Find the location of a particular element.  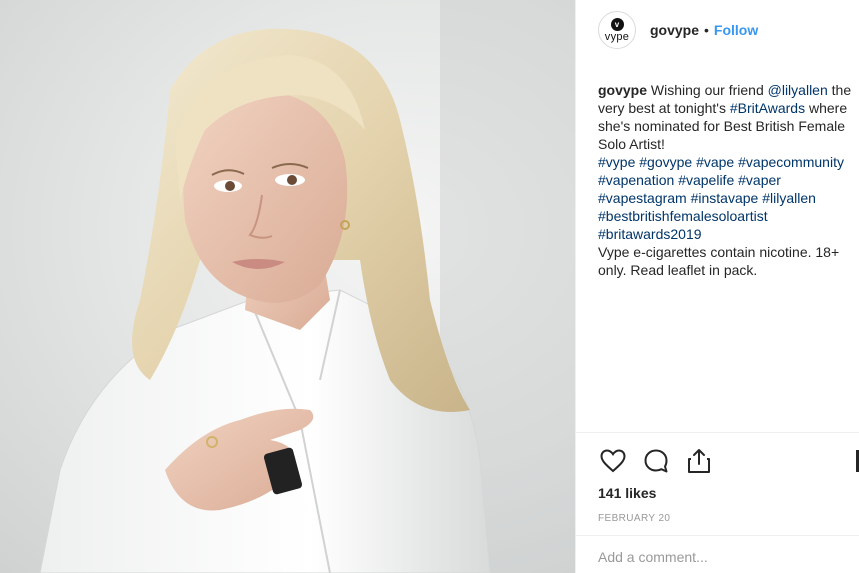

hashtag-link: #vype is located at coordinates (616, 162).